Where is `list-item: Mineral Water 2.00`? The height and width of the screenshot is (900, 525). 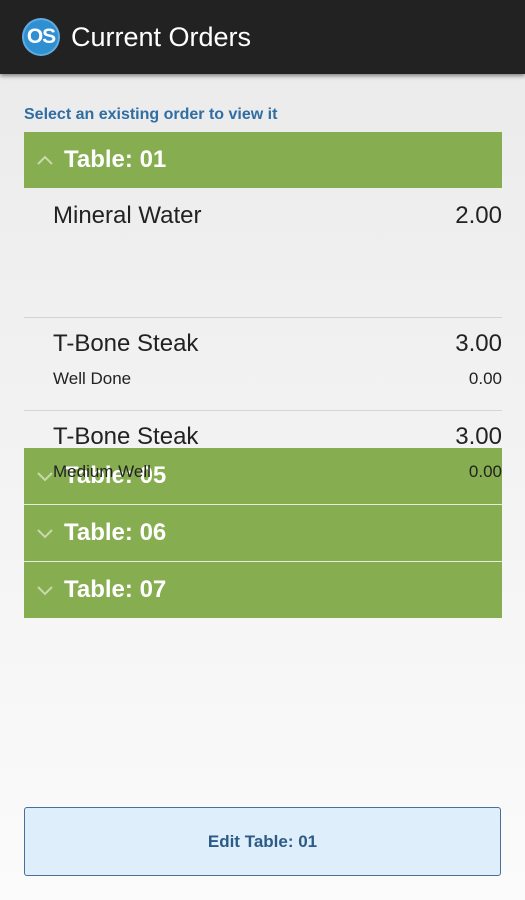 list-item: Mineral Water 2.00 is located at coordinates (263, 253).